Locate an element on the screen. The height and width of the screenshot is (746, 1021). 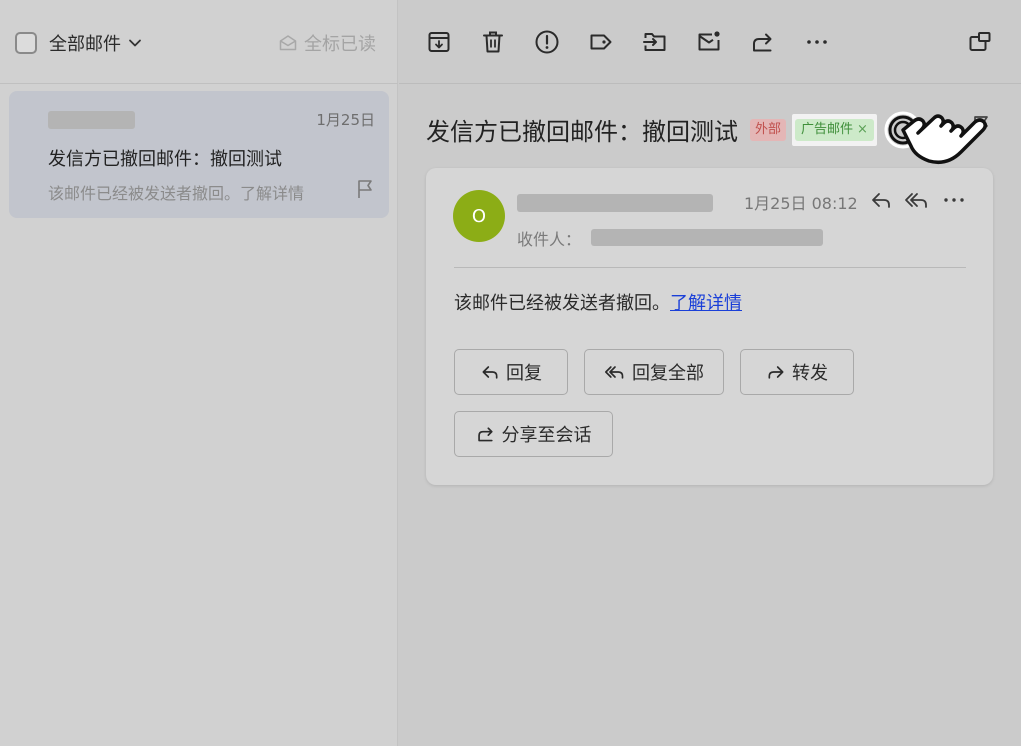
more-actions-button is located at coordinates (817, 42).